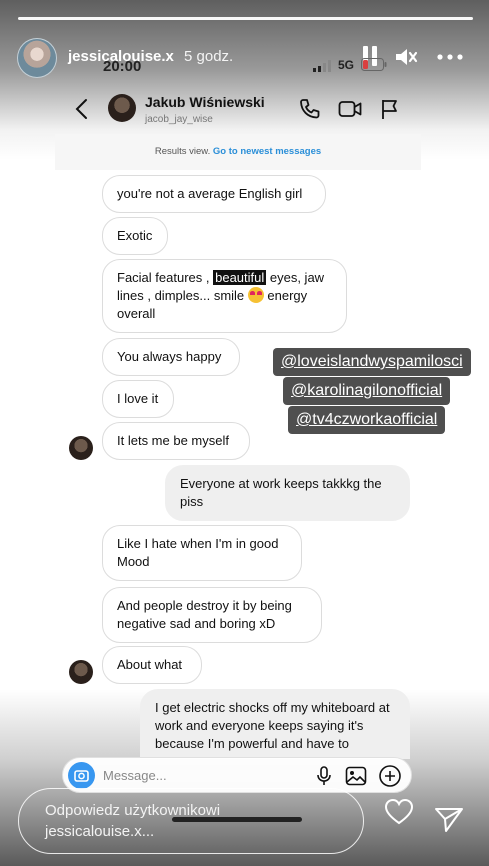 The image size is (489, 866). Describe the element at coordinates (179, 119) in the screenshot. I see `contact-handle: jacob_jay_wise` at that location.